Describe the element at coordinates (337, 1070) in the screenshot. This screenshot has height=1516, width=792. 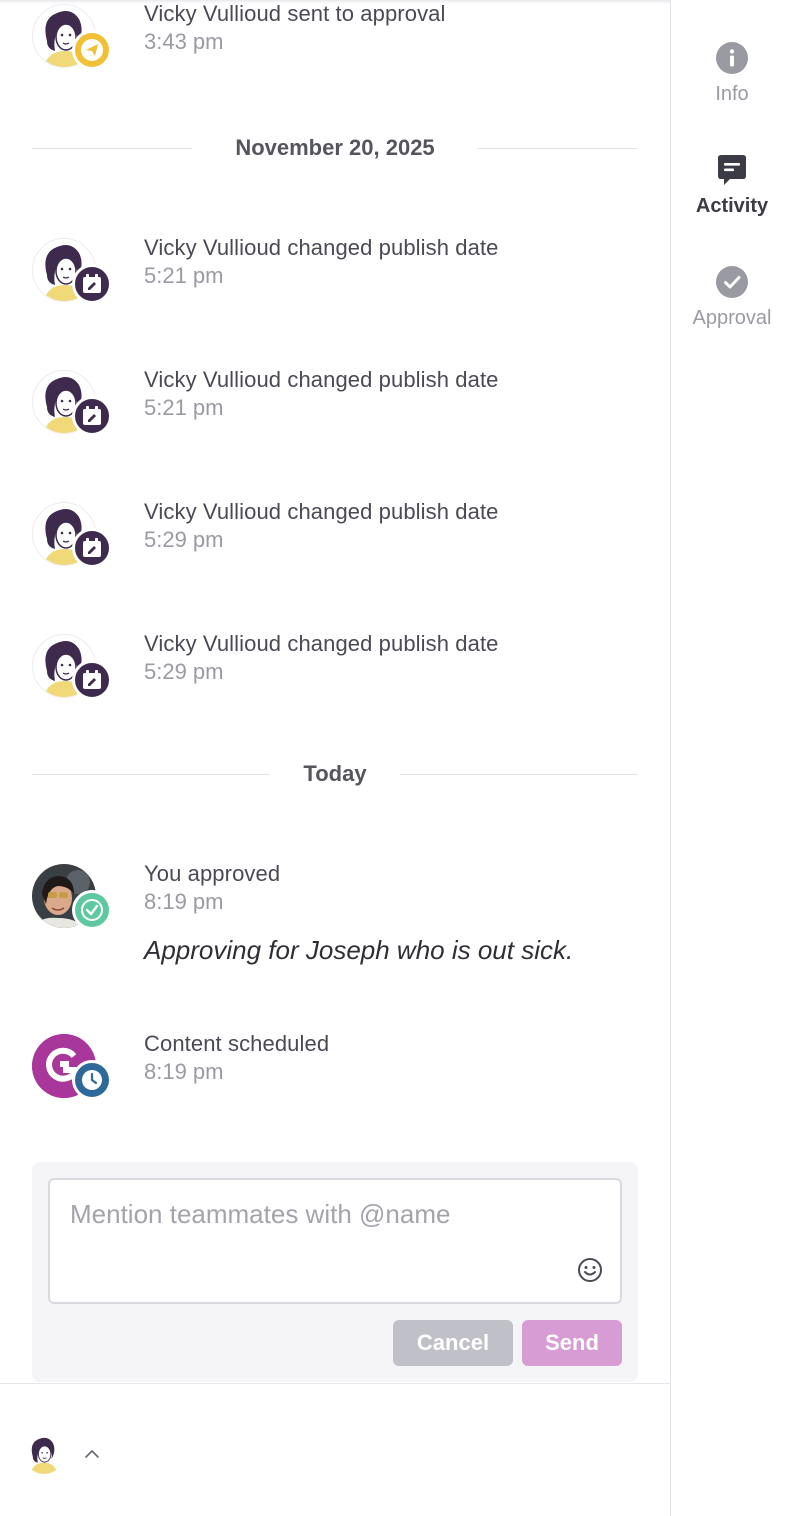
I see `activity-item: Content scheduled 8:19 pm` at that location.